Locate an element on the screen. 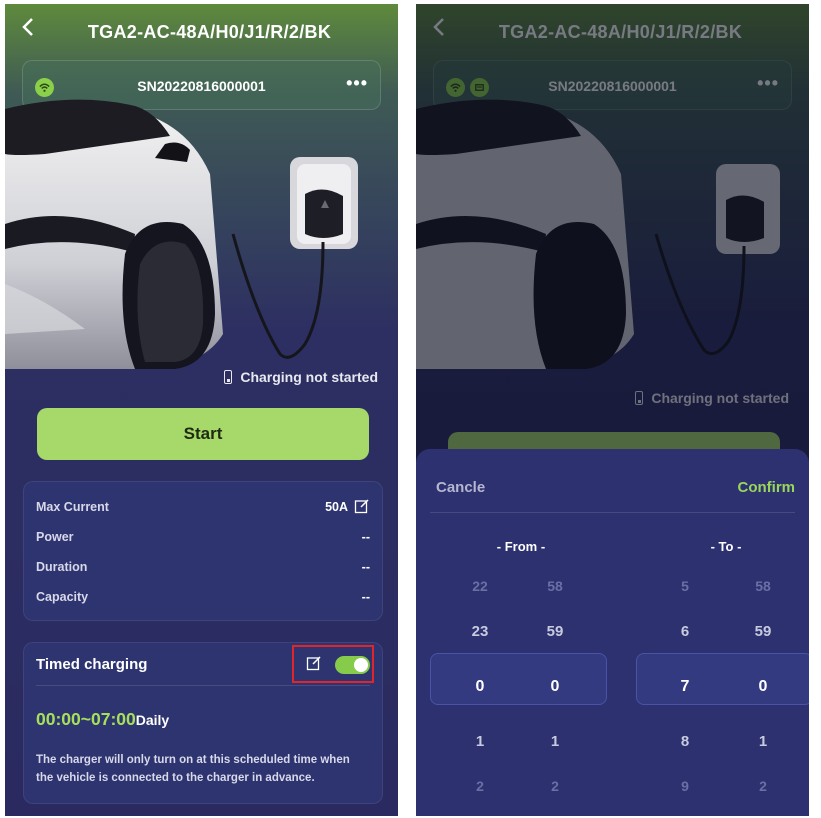 Image resolution: width=821 pixels, height=818 pixels. charging-status: Charging not started is located at coordinates (301, 377).